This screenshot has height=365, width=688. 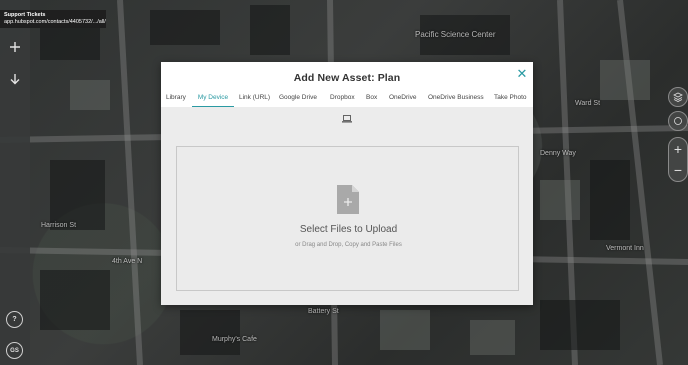 I want to click on drop-zone-title: Select Files to Upload, so click(x=348, y=229).